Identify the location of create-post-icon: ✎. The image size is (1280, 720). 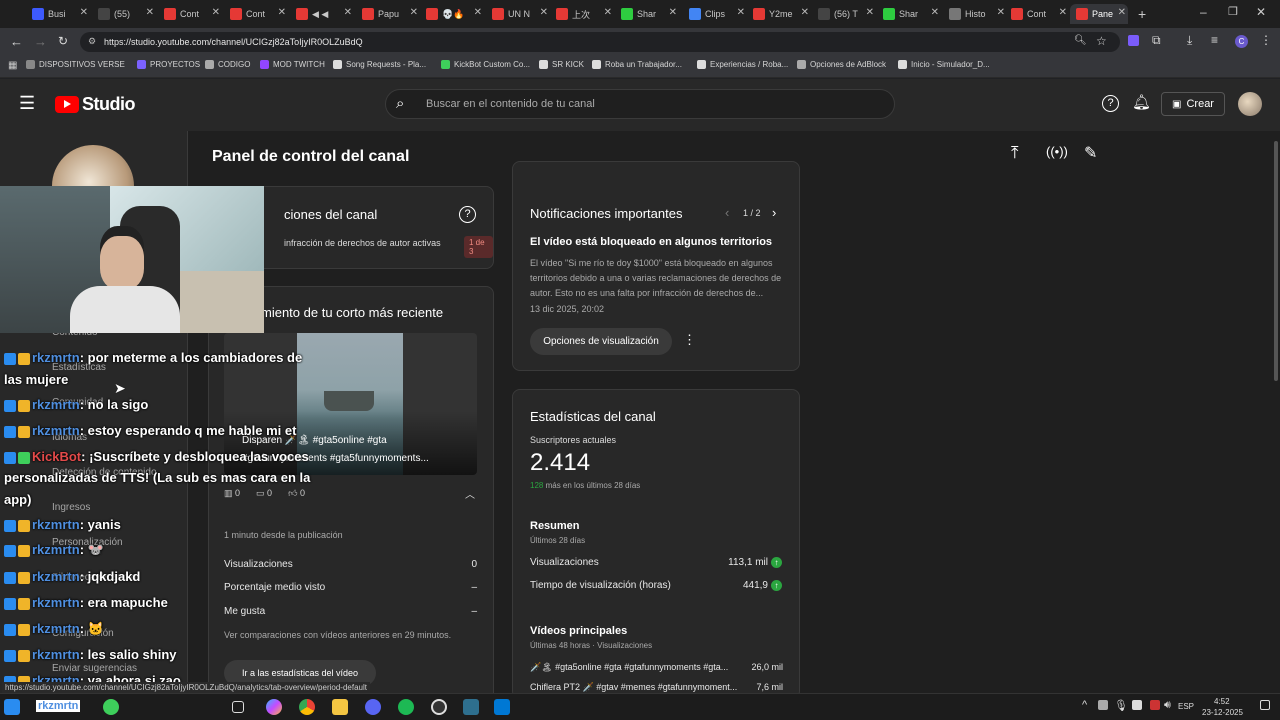
(1090, 153).